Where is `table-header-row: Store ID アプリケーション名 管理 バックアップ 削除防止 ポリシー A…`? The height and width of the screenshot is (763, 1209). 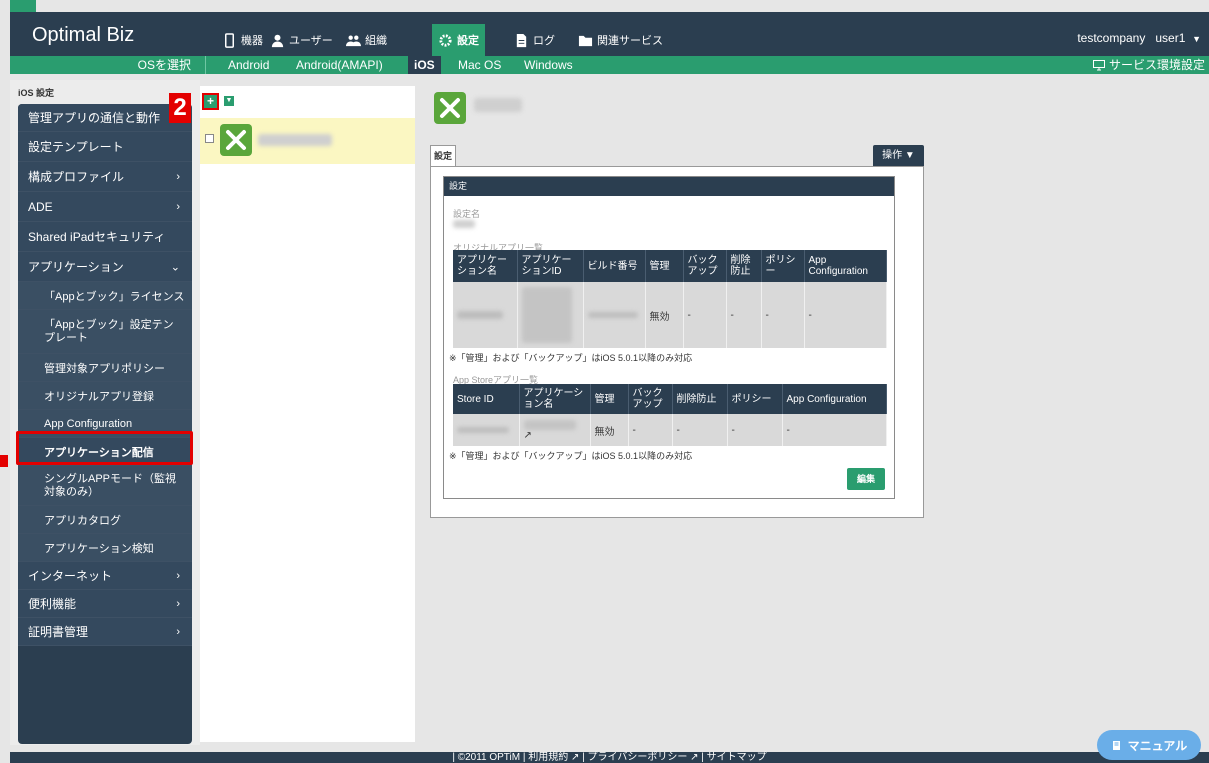
table-header-row: Store ID アプリケーション名 管理 バックアップ 削除防止 ポリシー A… is located at coordinates (670, 399).